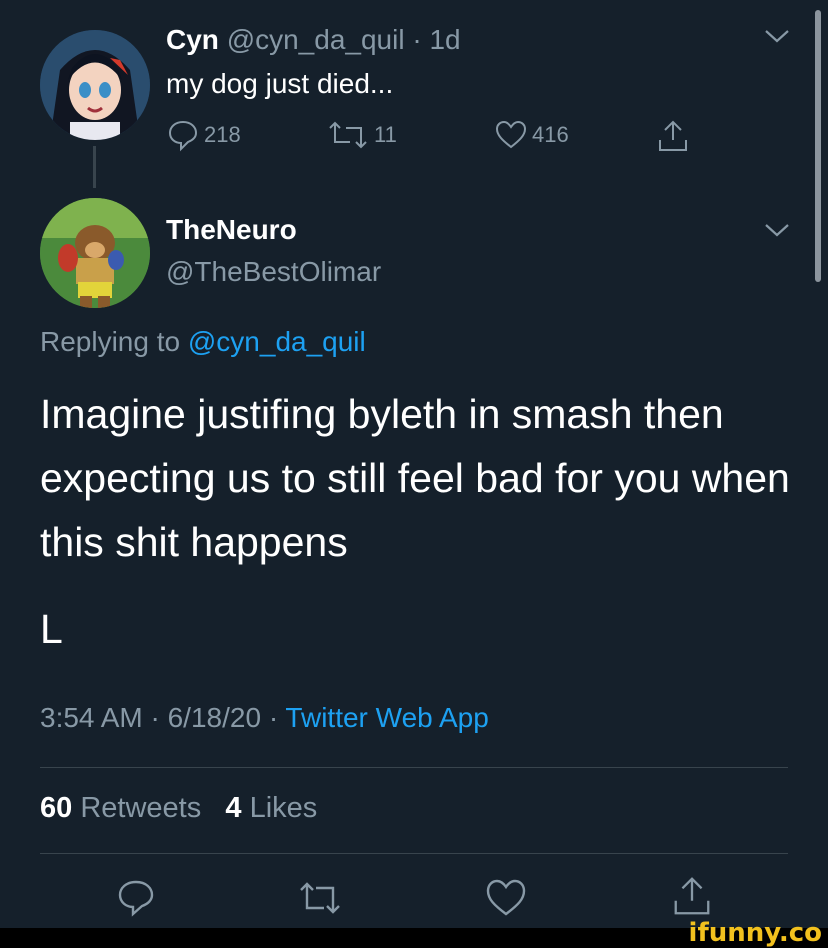 The width and height of the screenshot is (828, 948). I want to click on parent-retweet-button: 11, so click(361, 135).